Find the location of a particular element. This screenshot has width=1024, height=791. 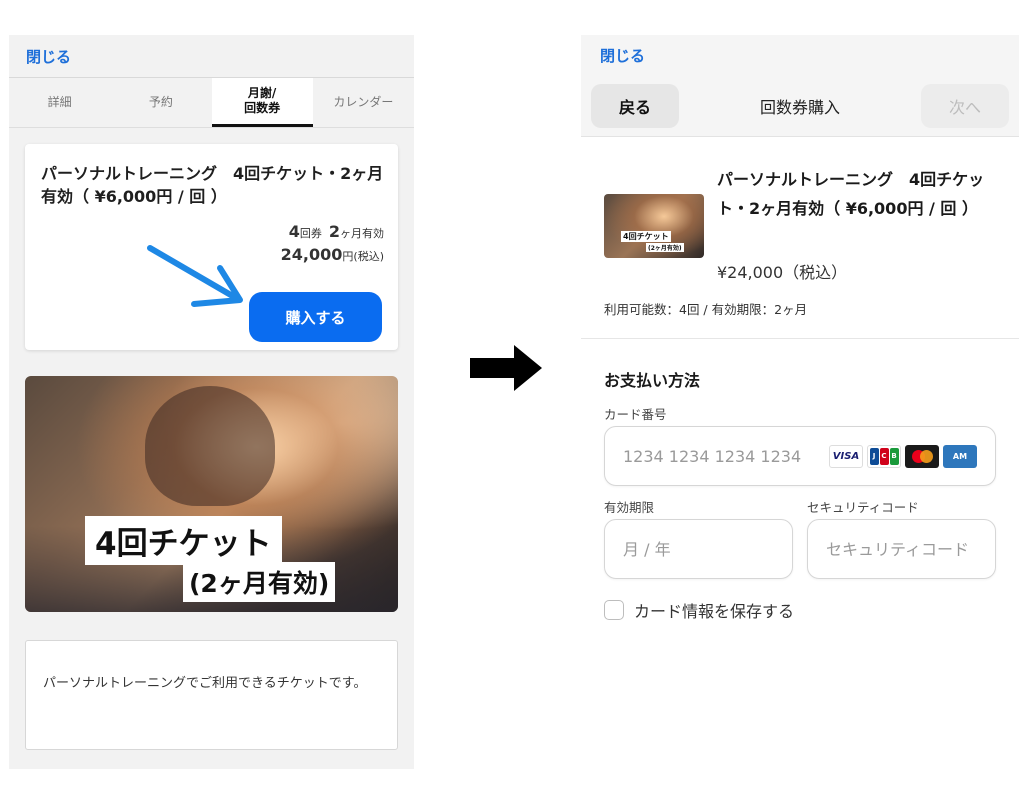

tab-calendar: カレンダー is located at coordinates (363, 102).